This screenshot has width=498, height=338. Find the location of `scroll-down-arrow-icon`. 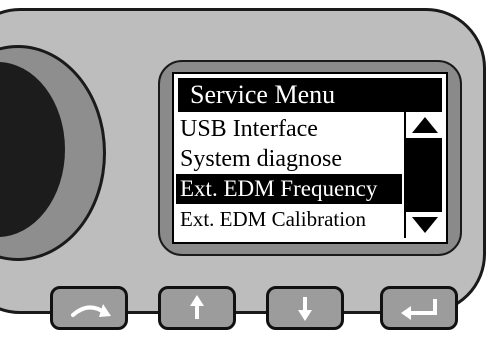

scroll-down-arrow-icon is located at coordinates (425, 225).